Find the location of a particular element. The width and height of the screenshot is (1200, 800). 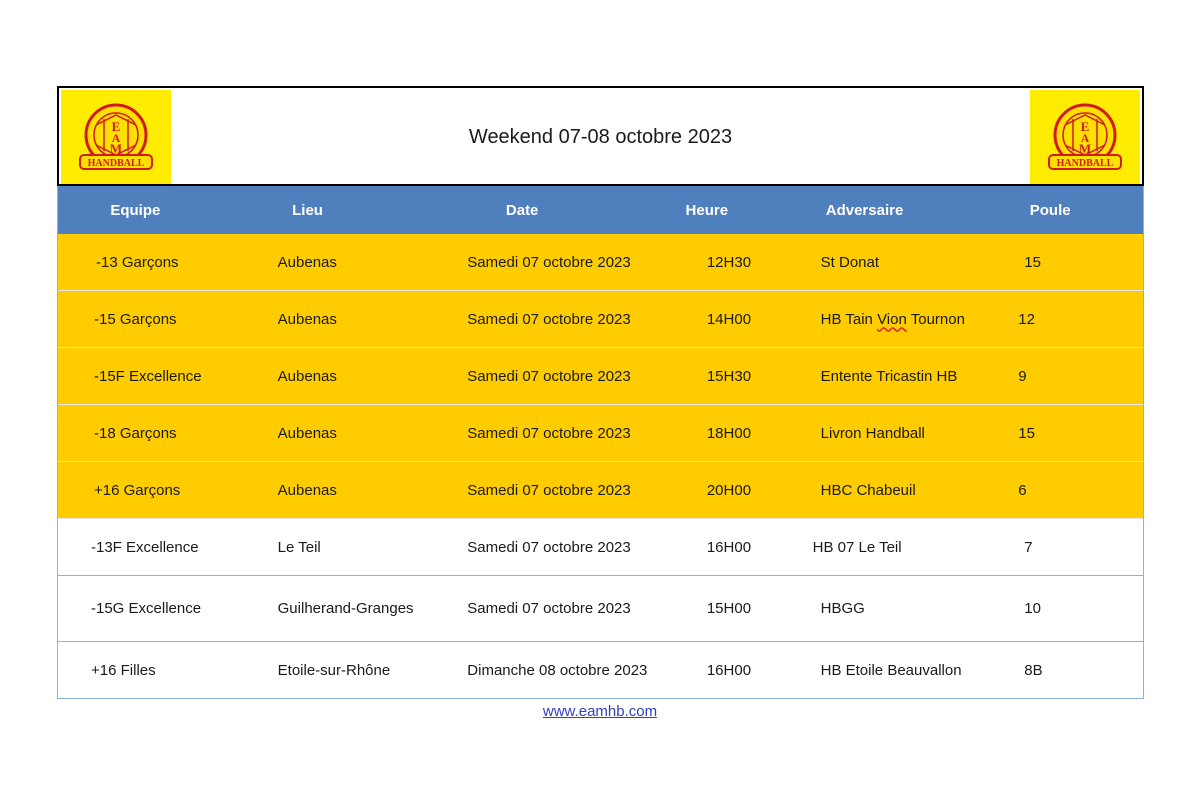

pool-cell: 6 is located at coordinates (1022, 490).